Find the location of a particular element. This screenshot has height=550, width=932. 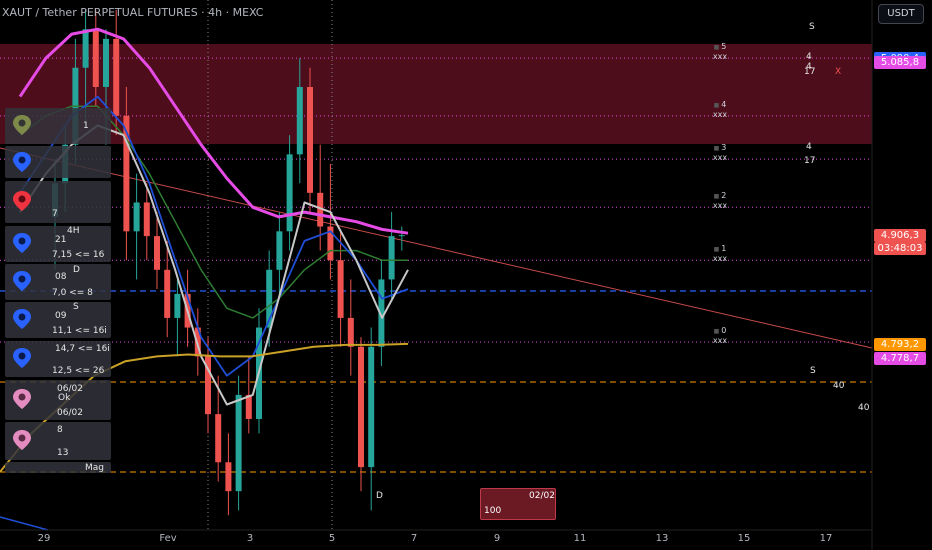

panel-3-count: 21 is located at coordinates (61, 240).